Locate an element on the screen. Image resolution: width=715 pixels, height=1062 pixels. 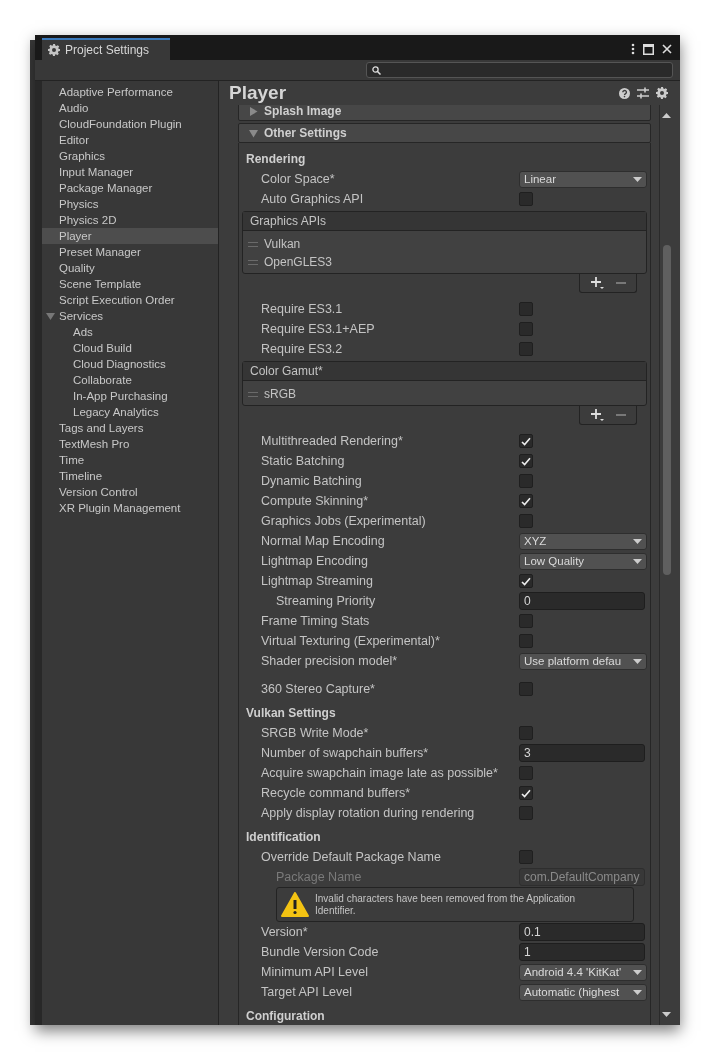
sidebar-item: Version Control is located at coordinates (130, 492).